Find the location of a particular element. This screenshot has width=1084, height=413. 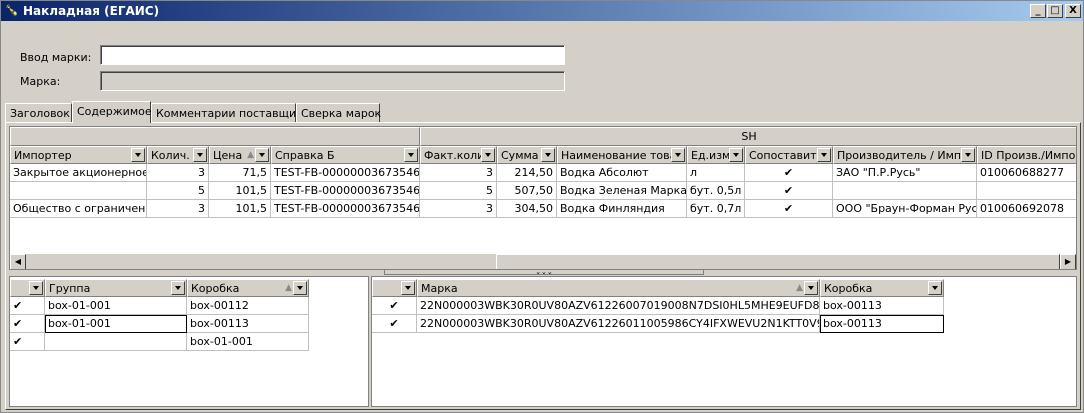

table-cell: 507,50 is located at coordinates (527, 191).